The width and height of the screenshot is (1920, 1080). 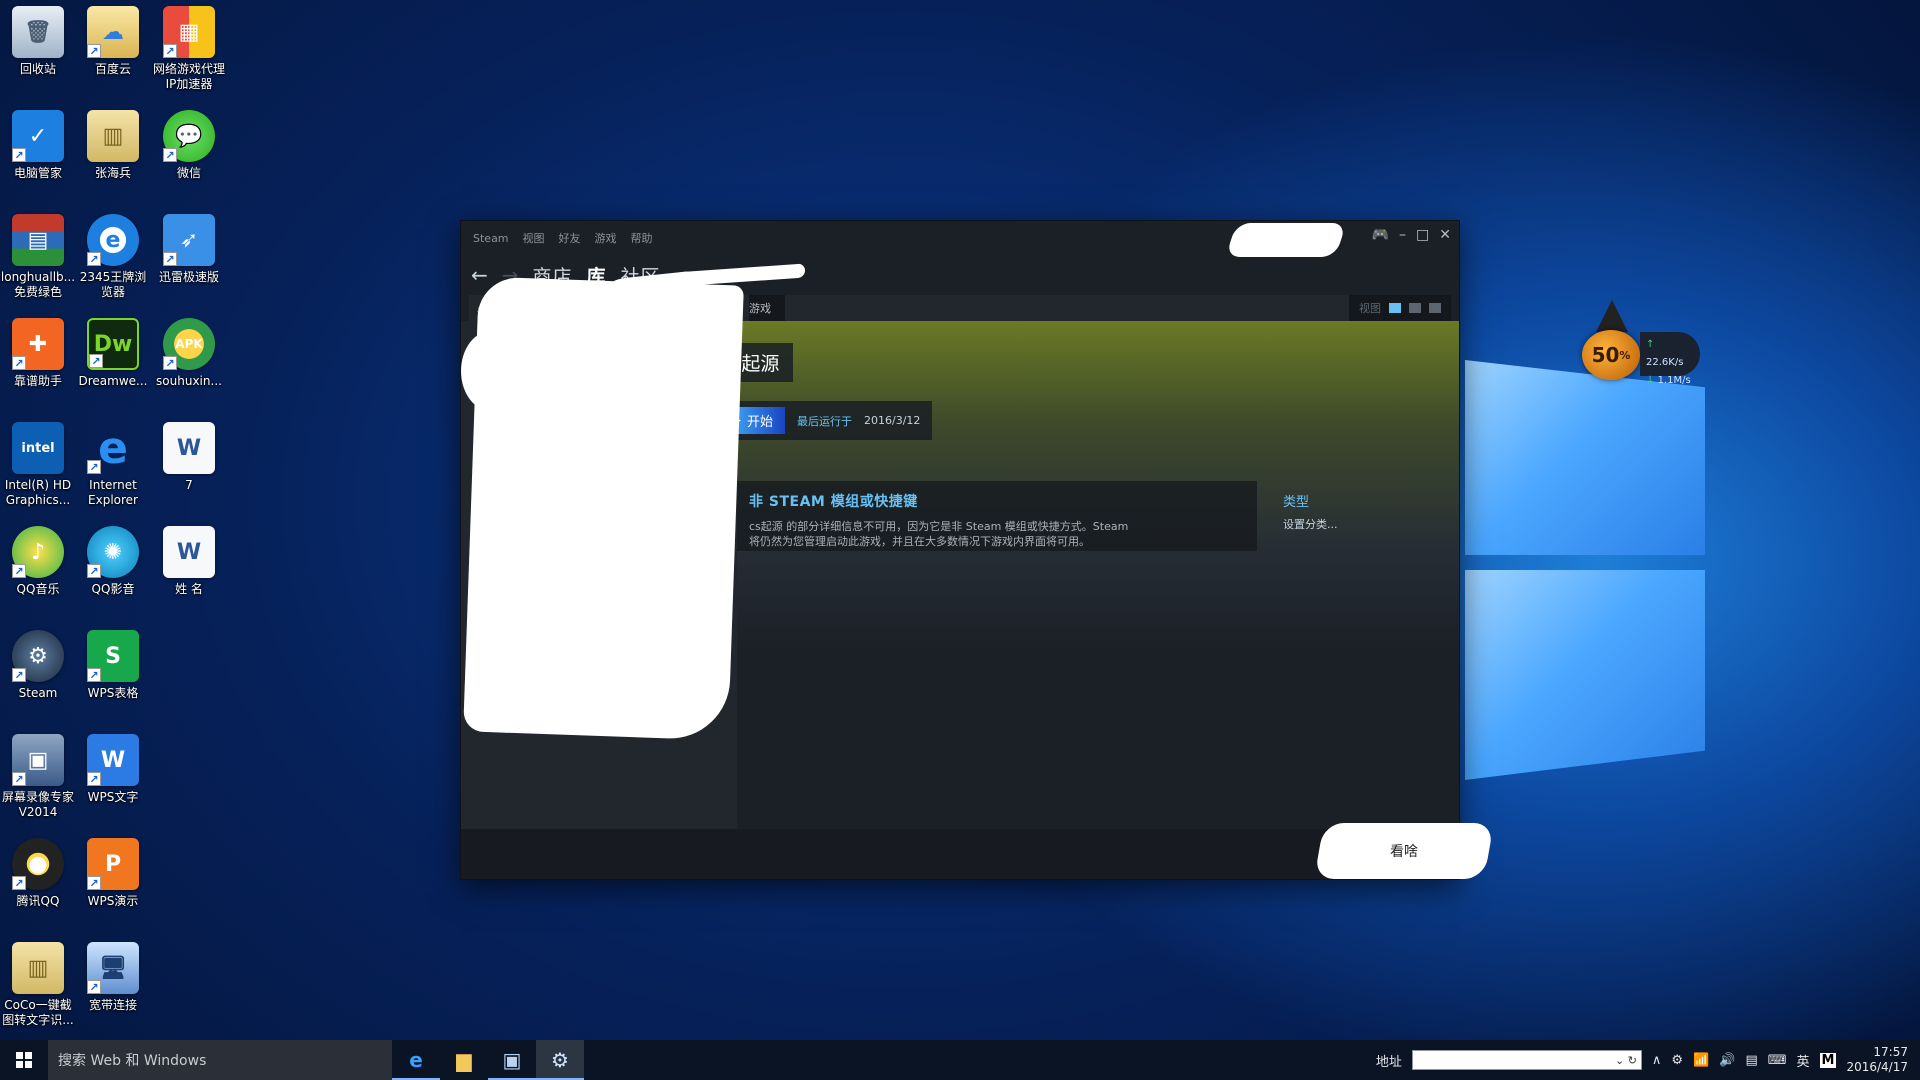 I want to click on start-button, so click(x=24, y=1060).